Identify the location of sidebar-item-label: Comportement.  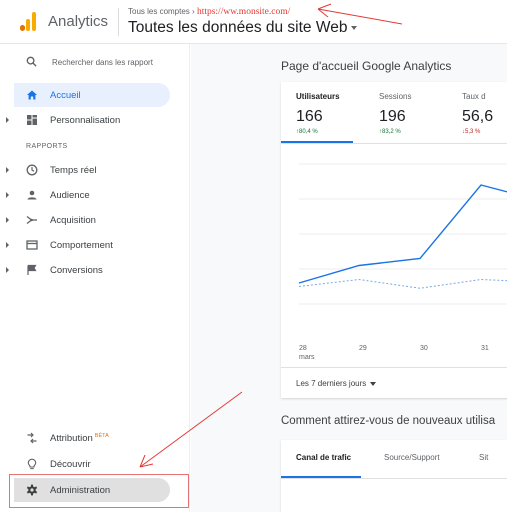
(81, 245).